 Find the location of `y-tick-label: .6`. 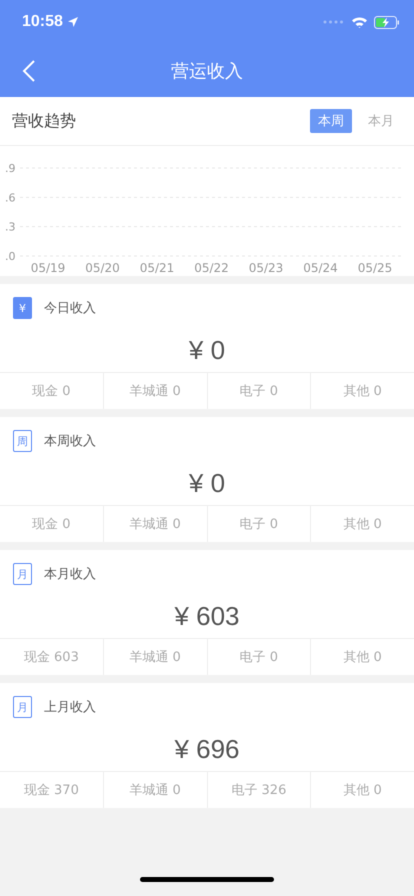

y-tick-label: .6 is located at coordinates (10, 197).